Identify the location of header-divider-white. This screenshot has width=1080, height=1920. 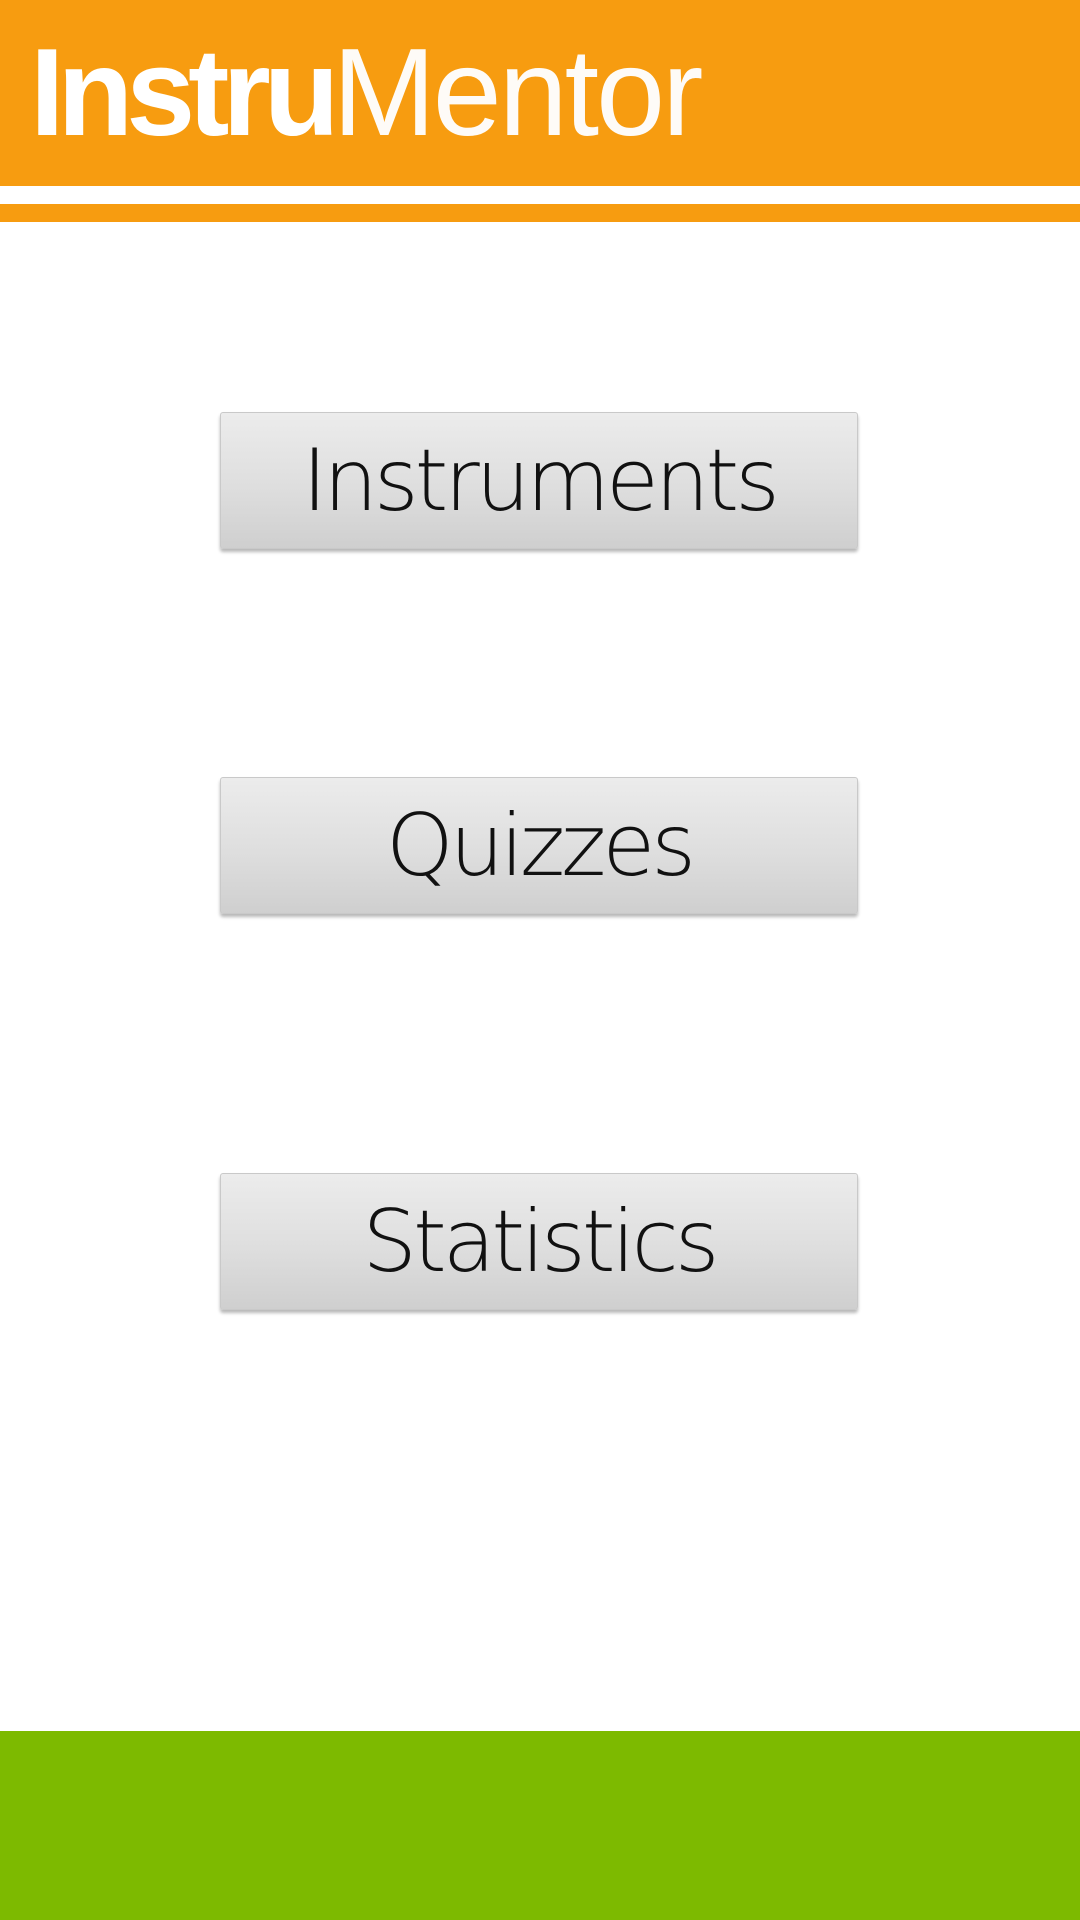
(540, 195).